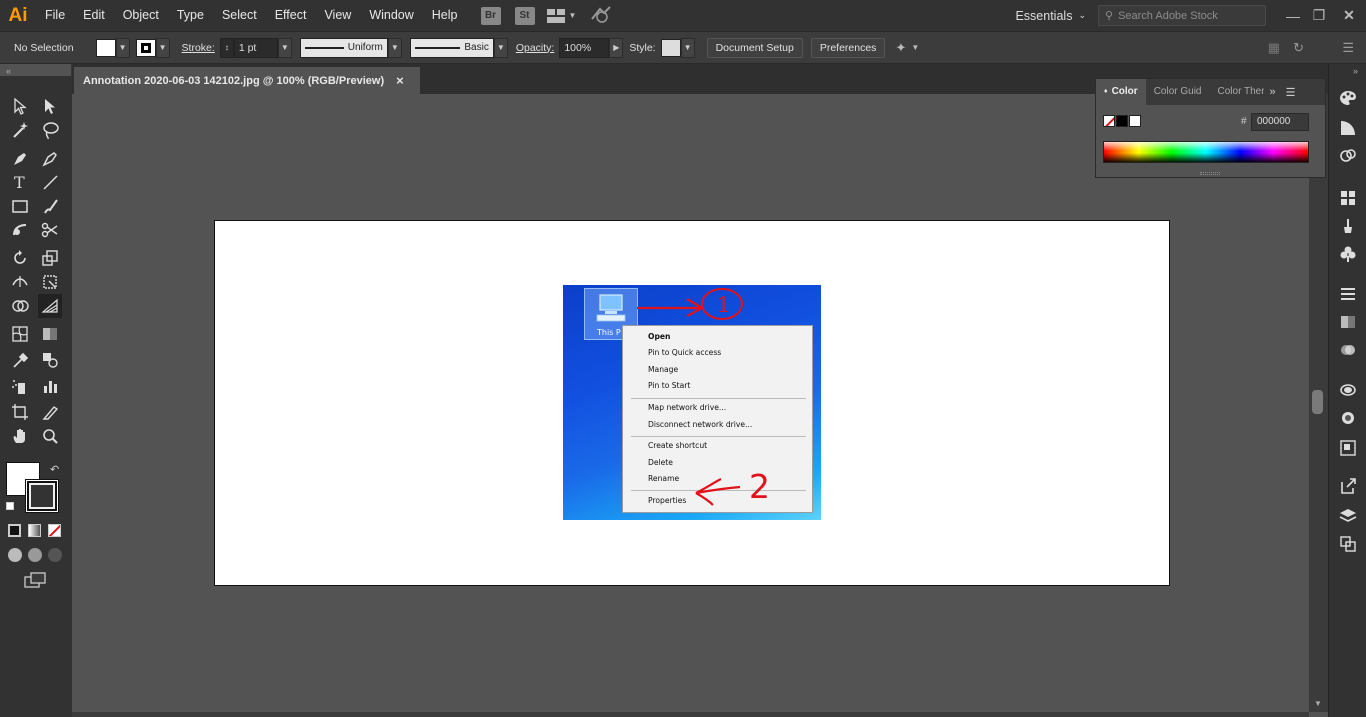  Describe the element at coordinates (50, 258) in the screenshot. I see `scale-tool-icon` at that location.